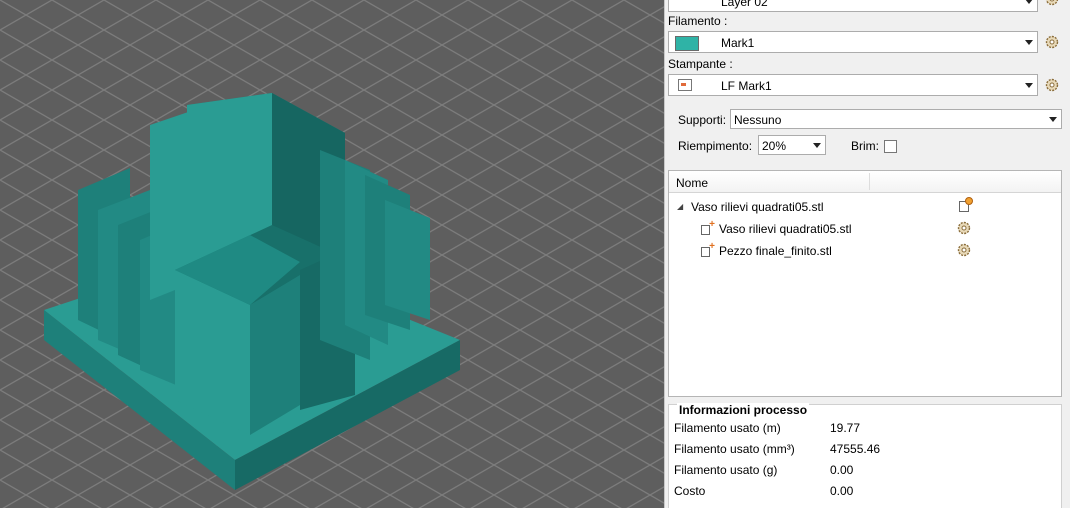 Image resolution: width=1070 pixels, height=508 pixels. Describe the element at coordinates (792, 145) in the screenshot. I see `infill-combo: 20%` at that location.